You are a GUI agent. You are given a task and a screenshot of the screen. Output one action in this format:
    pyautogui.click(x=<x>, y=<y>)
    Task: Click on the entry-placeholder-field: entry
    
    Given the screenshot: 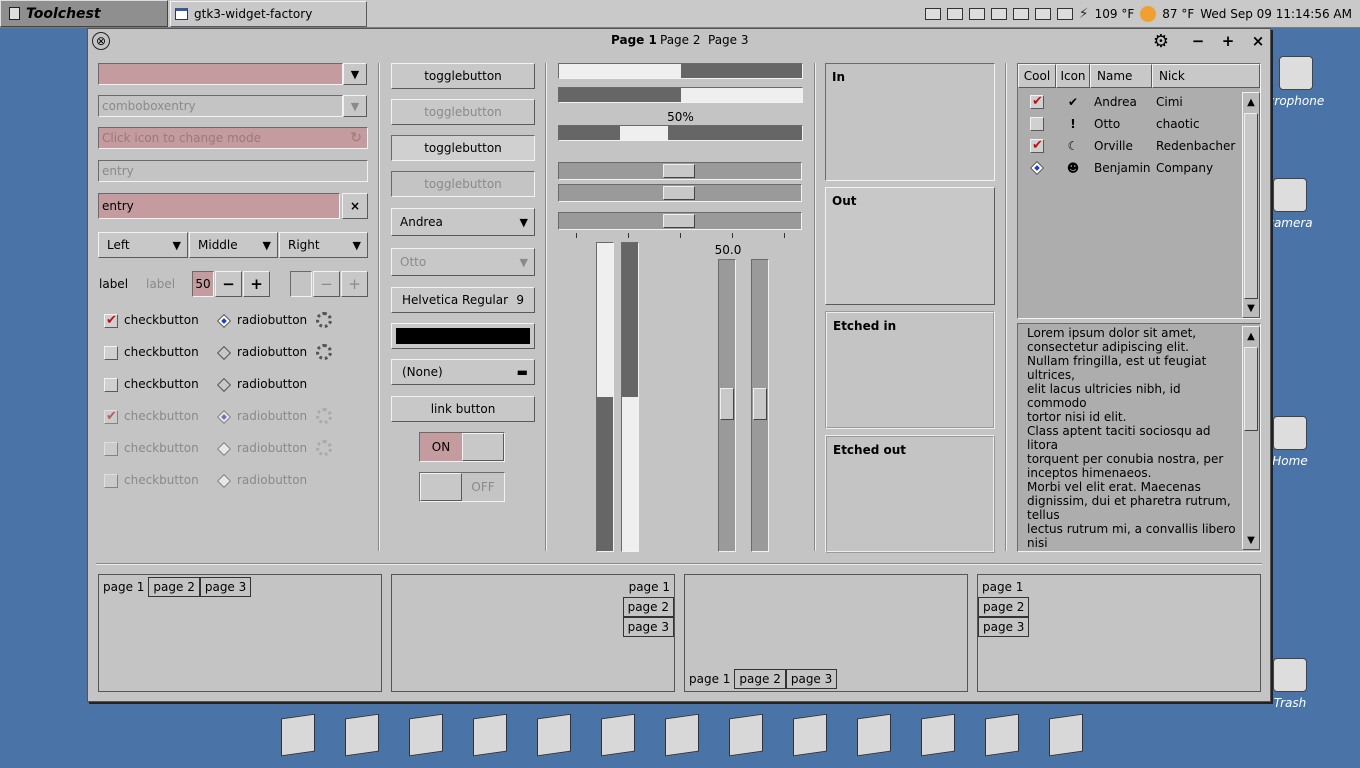 What is the action you would take?
    pyautogui.click(x=233, y=171)
    